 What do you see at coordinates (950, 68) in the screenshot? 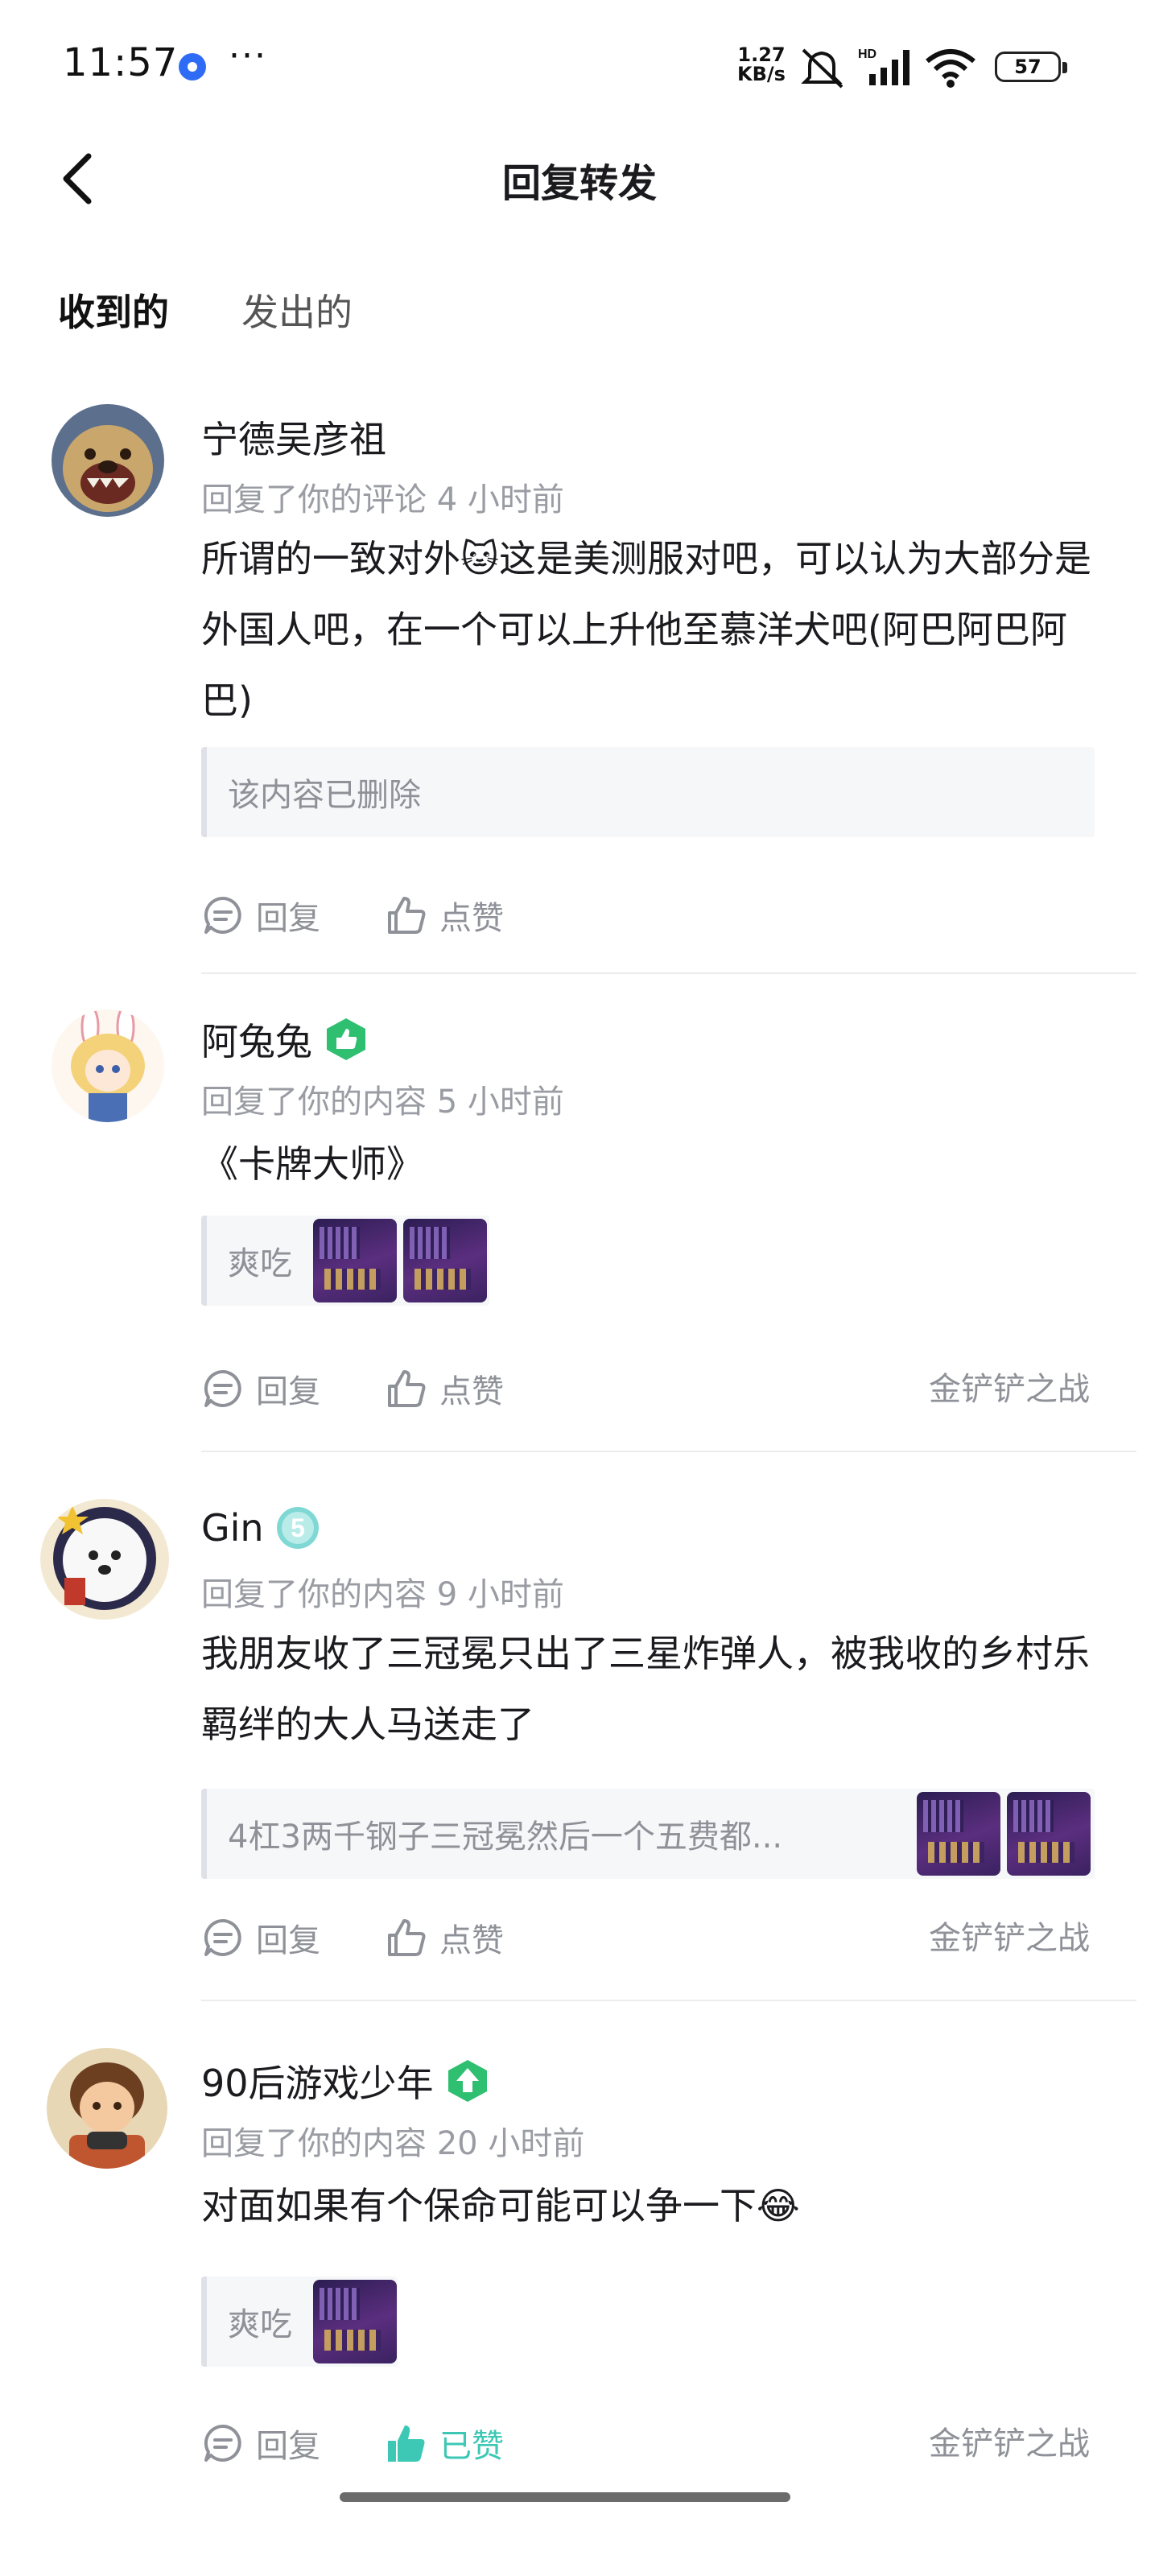
I see `wifi-icon` at bounding box center [950, 68].